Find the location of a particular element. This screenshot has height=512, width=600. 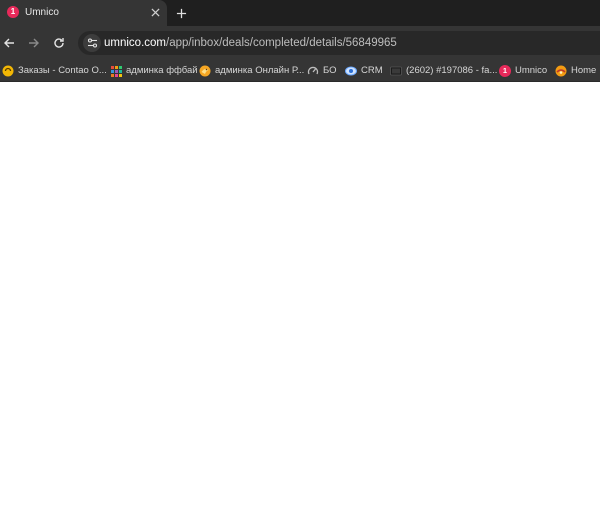

bookmark-label: БО is located at coordinates (330, 70).